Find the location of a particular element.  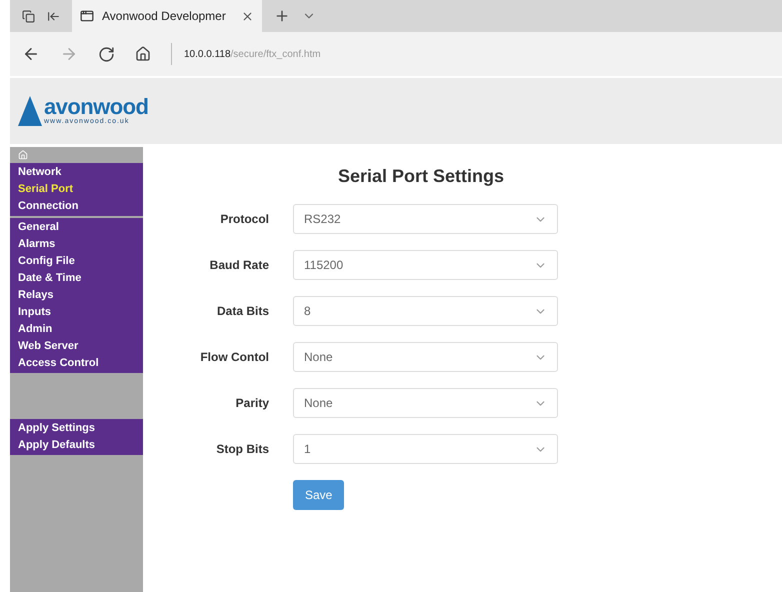

page-title: Serial Port Settings is located at coordinates (421, 176).